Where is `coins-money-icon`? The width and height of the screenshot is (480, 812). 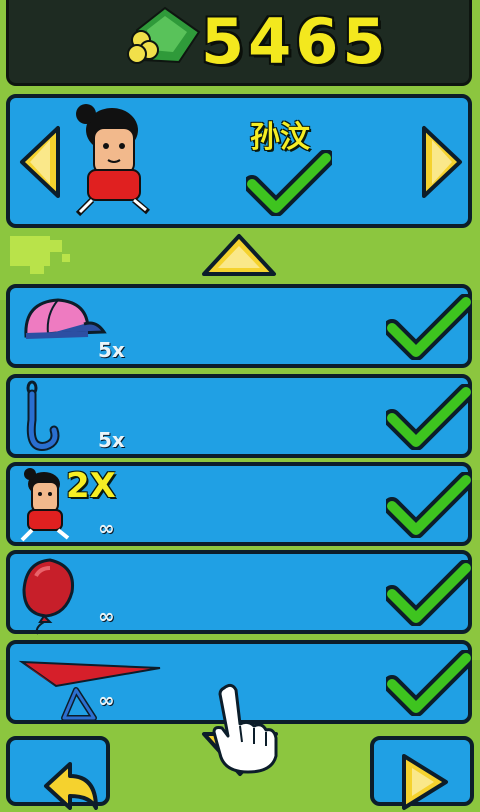
coins-money-icon is located at coordinates (164, 35).